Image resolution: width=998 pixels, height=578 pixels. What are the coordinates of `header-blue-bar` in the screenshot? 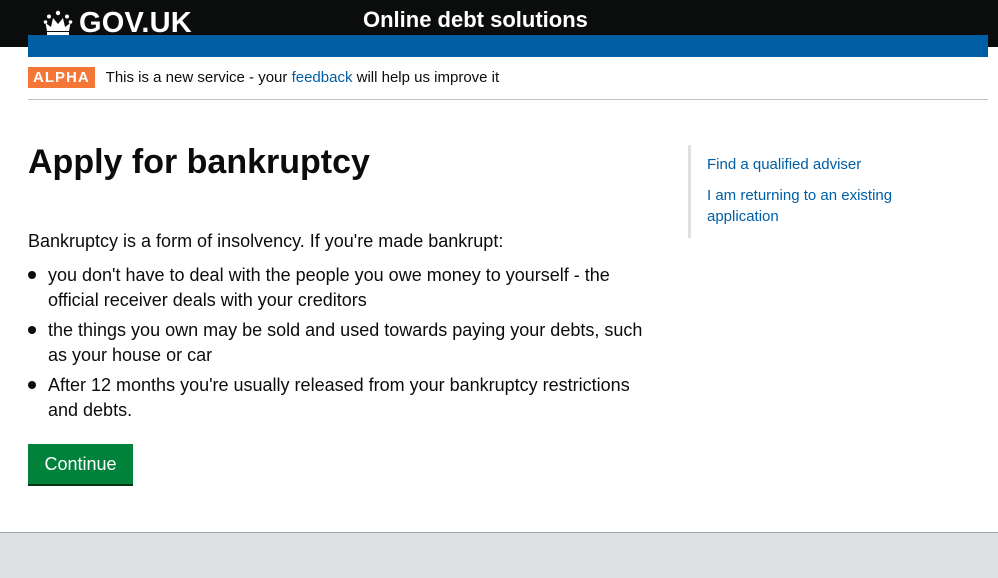 It's located at (508, 46).